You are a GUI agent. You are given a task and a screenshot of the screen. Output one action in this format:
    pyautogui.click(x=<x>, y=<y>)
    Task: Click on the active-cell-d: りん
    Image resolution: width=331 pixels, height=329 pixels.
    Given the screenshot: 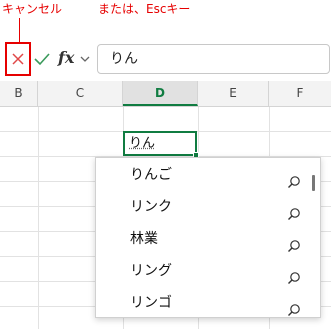 What is the action you would take?
    pyautogui.click(x=160, y=143)
    